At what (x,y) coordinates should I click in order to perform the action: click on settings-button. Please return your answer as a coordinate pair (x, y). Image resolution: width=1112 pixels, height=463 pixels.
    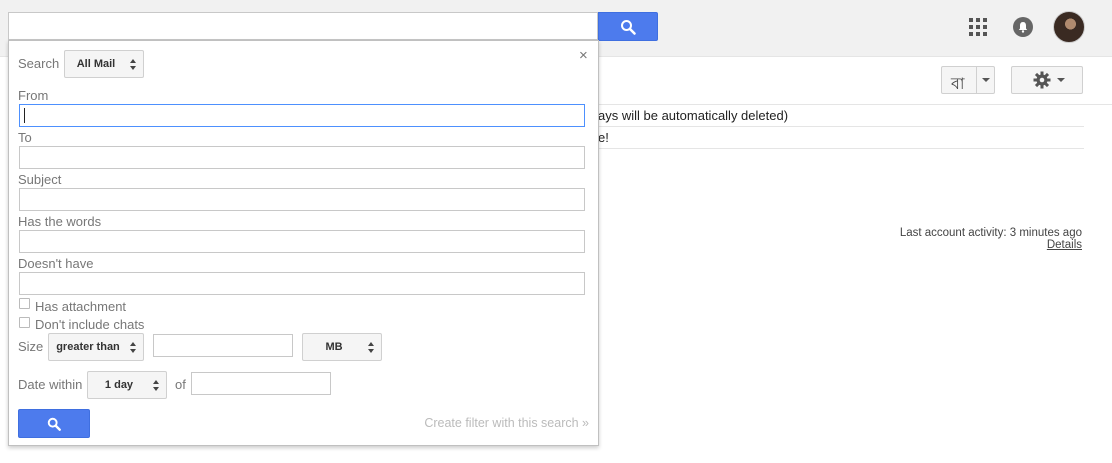
    Looking at the image, I should click on (1047, 80).